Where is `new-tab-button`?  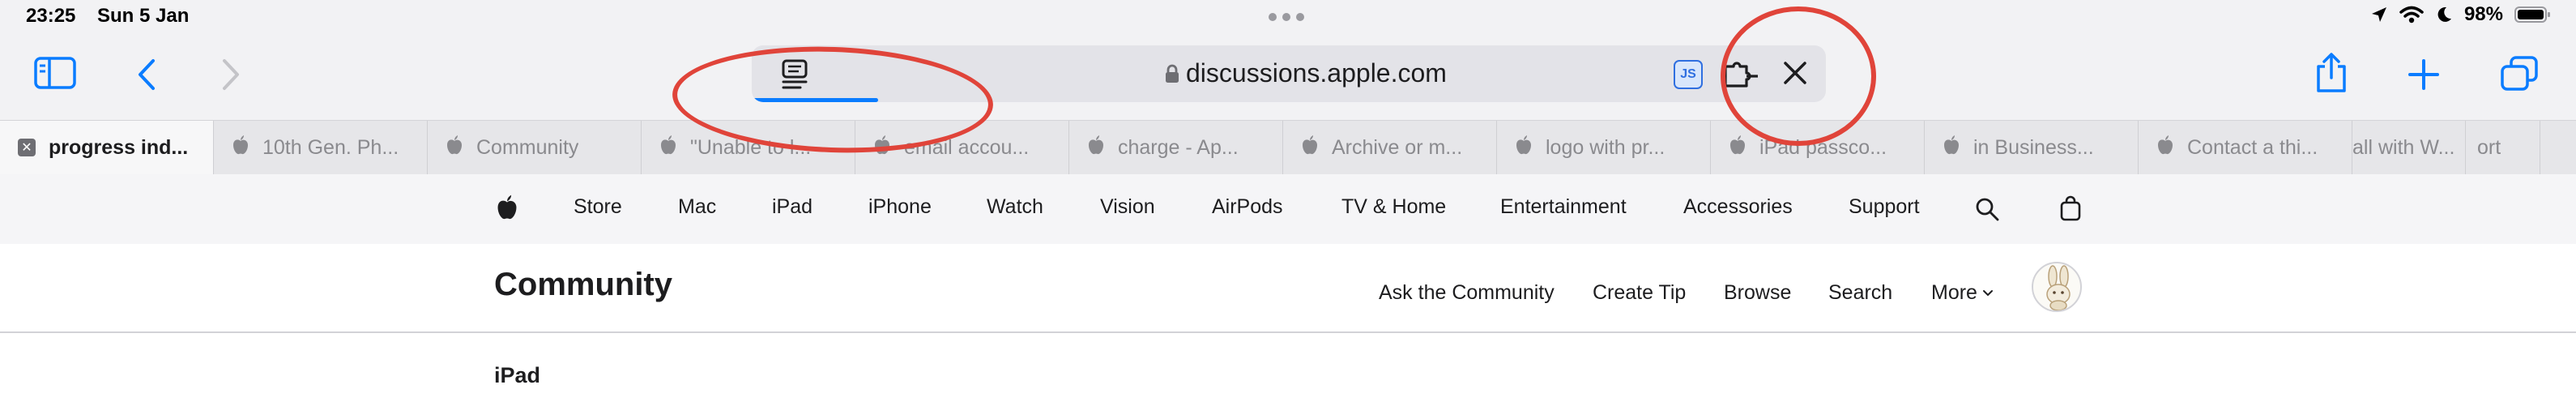 new-tab-button is located at coordinates (2424, 74).